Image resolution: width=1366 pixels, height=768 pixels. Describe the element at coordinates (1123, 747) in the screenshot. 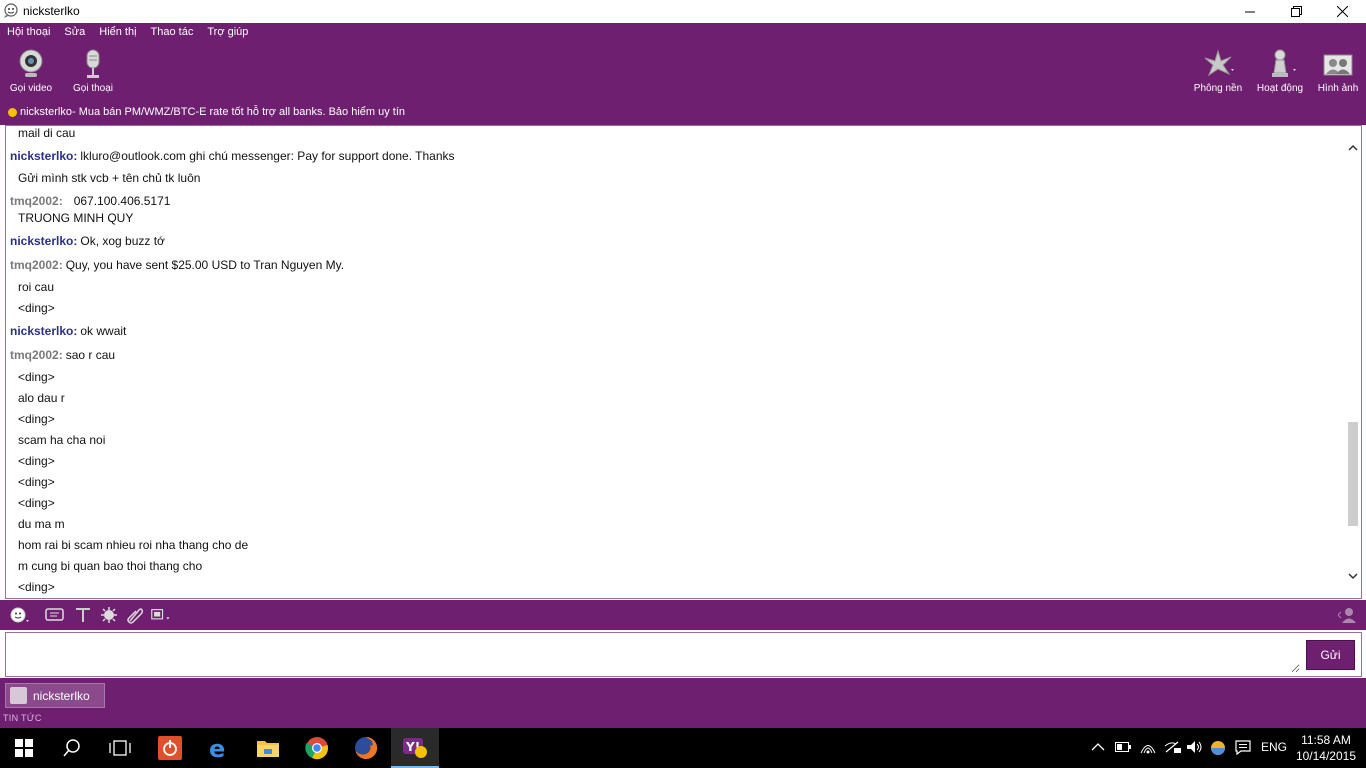

I see `battery-icon` at that location.